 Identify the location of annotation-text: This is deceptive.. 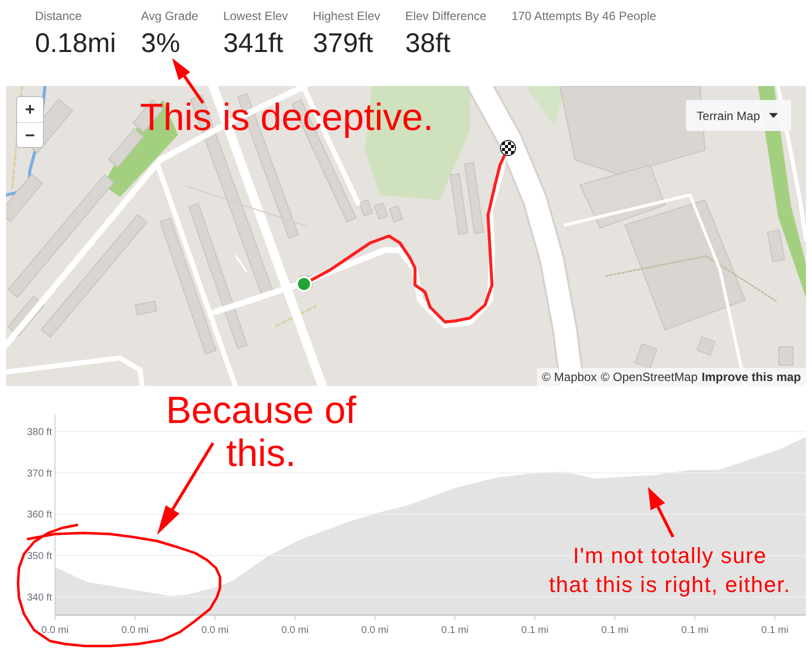
(287, 118).